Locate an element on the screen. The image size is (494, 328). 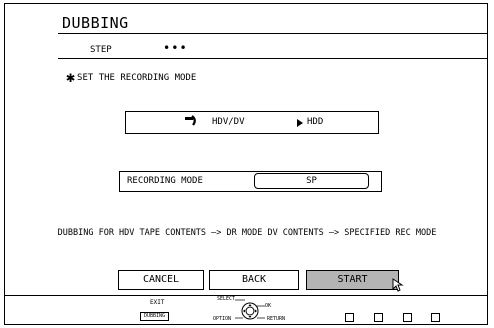
back-button: BACK is located at coordinates (254, 280).